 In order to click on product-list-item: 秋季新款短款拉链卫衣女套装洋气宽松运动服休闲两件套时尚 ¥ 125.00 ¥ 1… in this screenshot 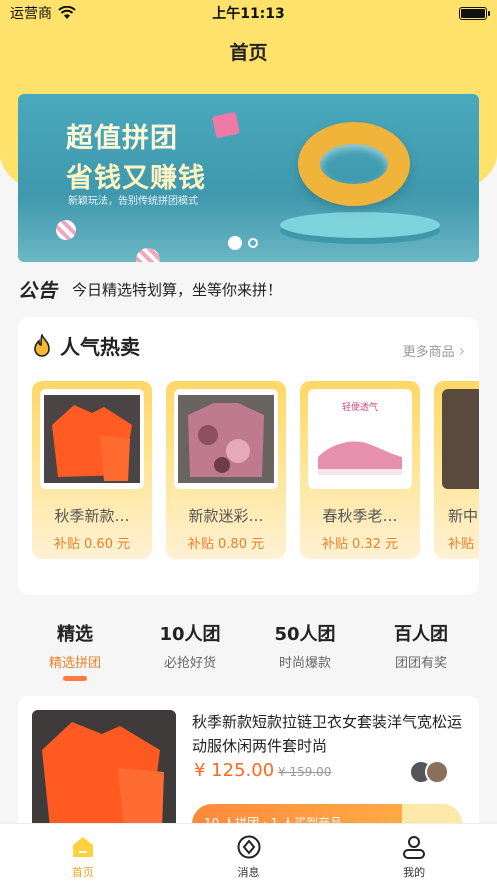, I will do `click(248, 766)`.